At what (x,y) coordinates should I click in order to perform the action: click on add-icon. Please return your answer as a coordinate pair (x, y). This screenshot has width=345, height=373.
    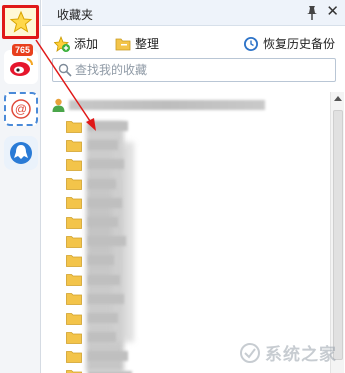
    Looking at the image, I should click on (62, 43).